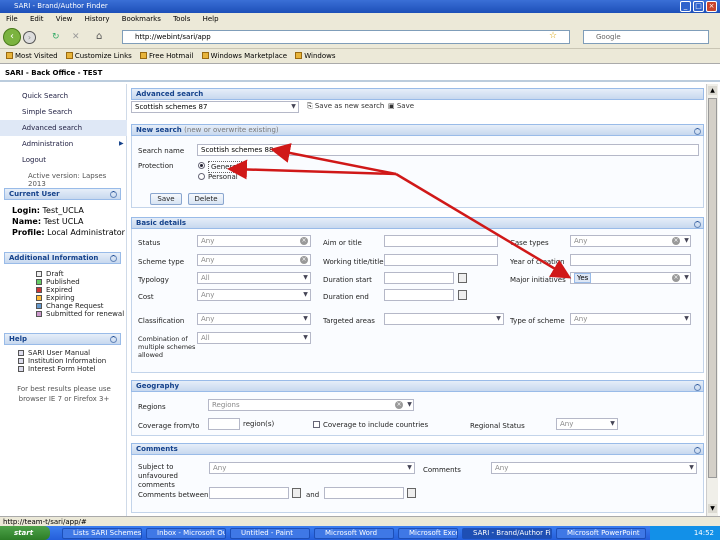 The width and height of the screenshot is (720, 540). What do you see at coordinates (685, 533) in the screenshot?
I see `system-tray: 14:52` at bounding box center [685, 533].